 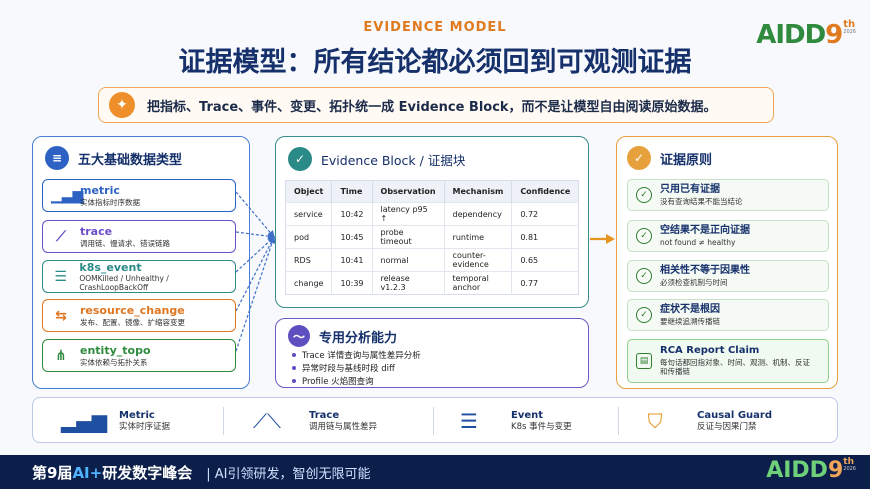 I want to click on cell: service, so click(x=309, y=214).